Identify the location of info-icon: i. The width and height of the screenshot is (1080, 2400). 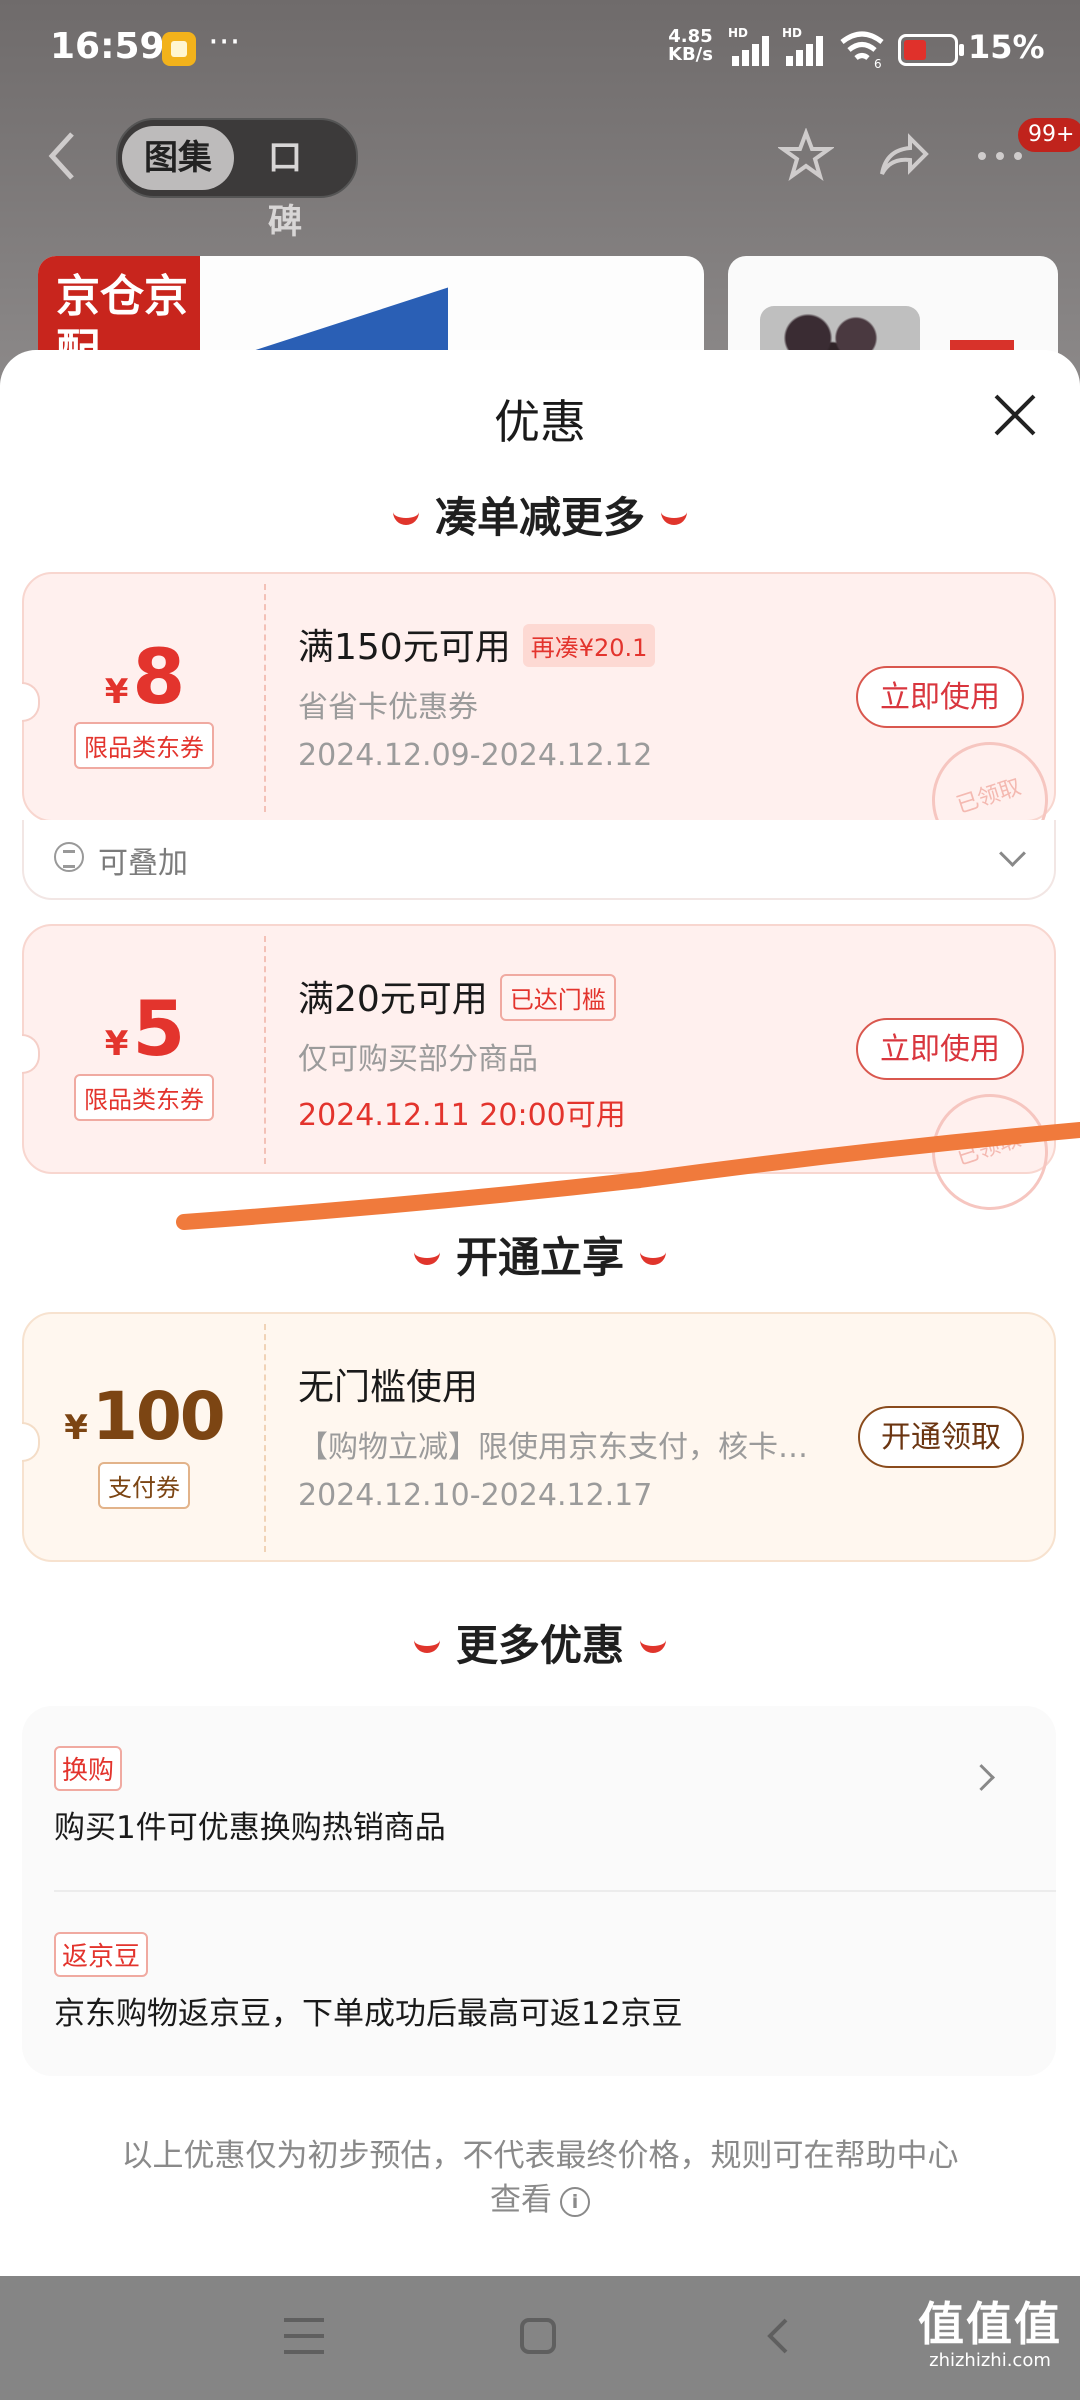
(575, 2201).